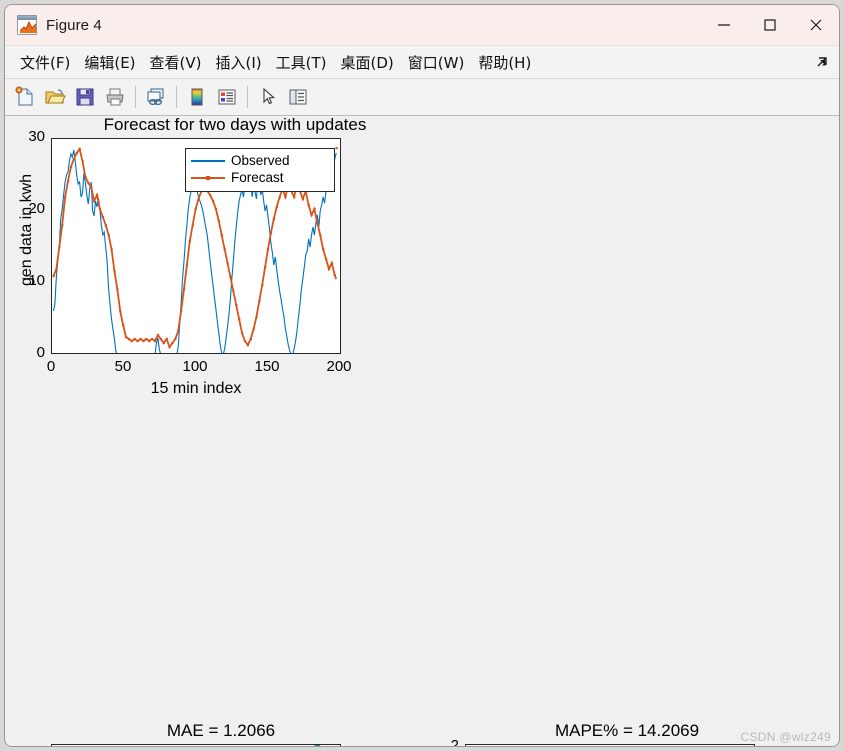 This screenshot has height=751, width=844. Describe the element at coordinates (436, 62) in the screenshot. I see `menu-item-window: 窗口(W)` at that location.